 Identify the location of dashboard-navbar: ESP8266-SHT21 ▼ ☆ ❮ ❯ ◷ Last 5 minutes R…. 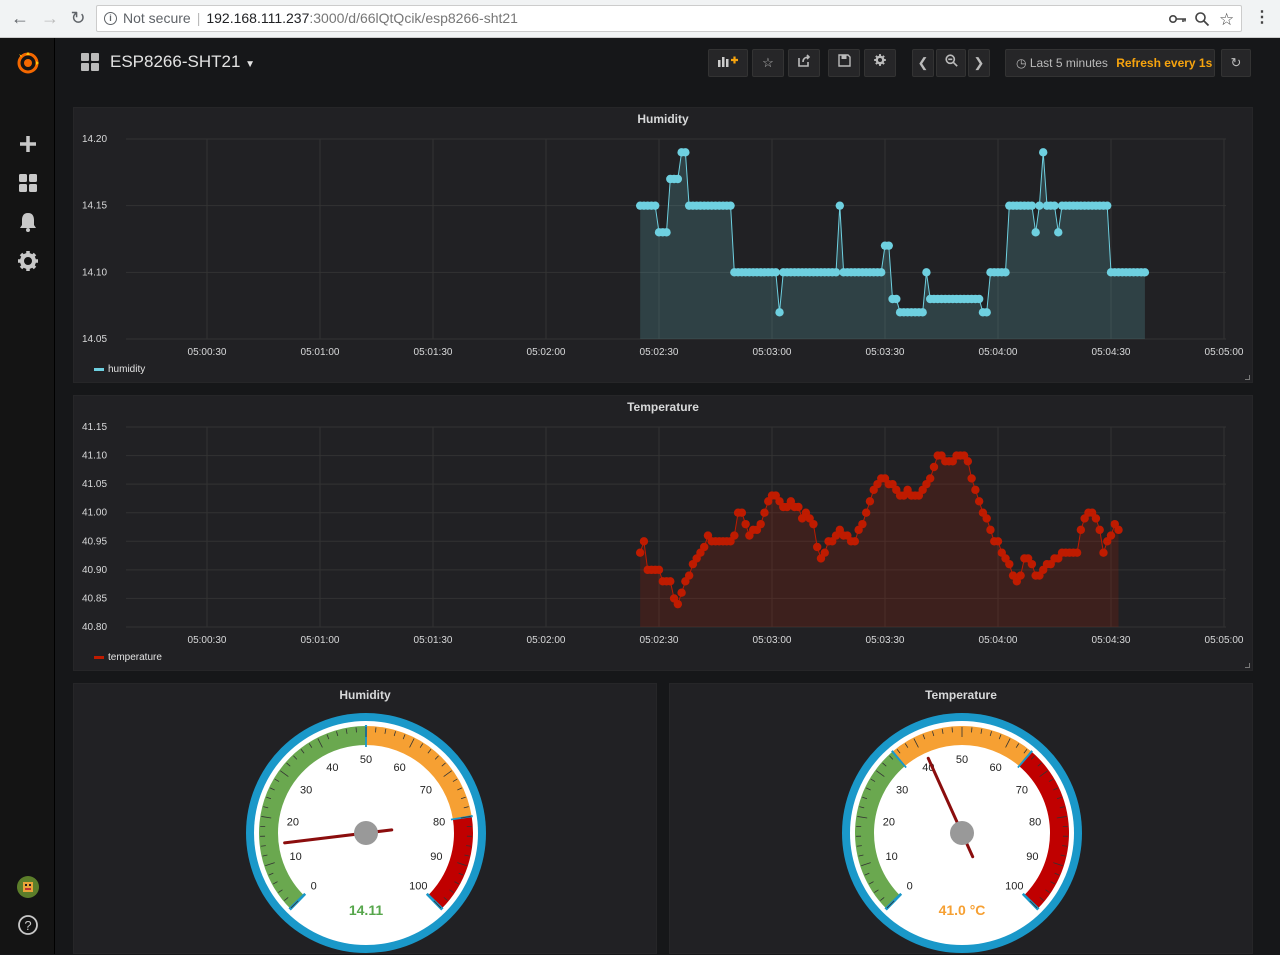
(667, 64).